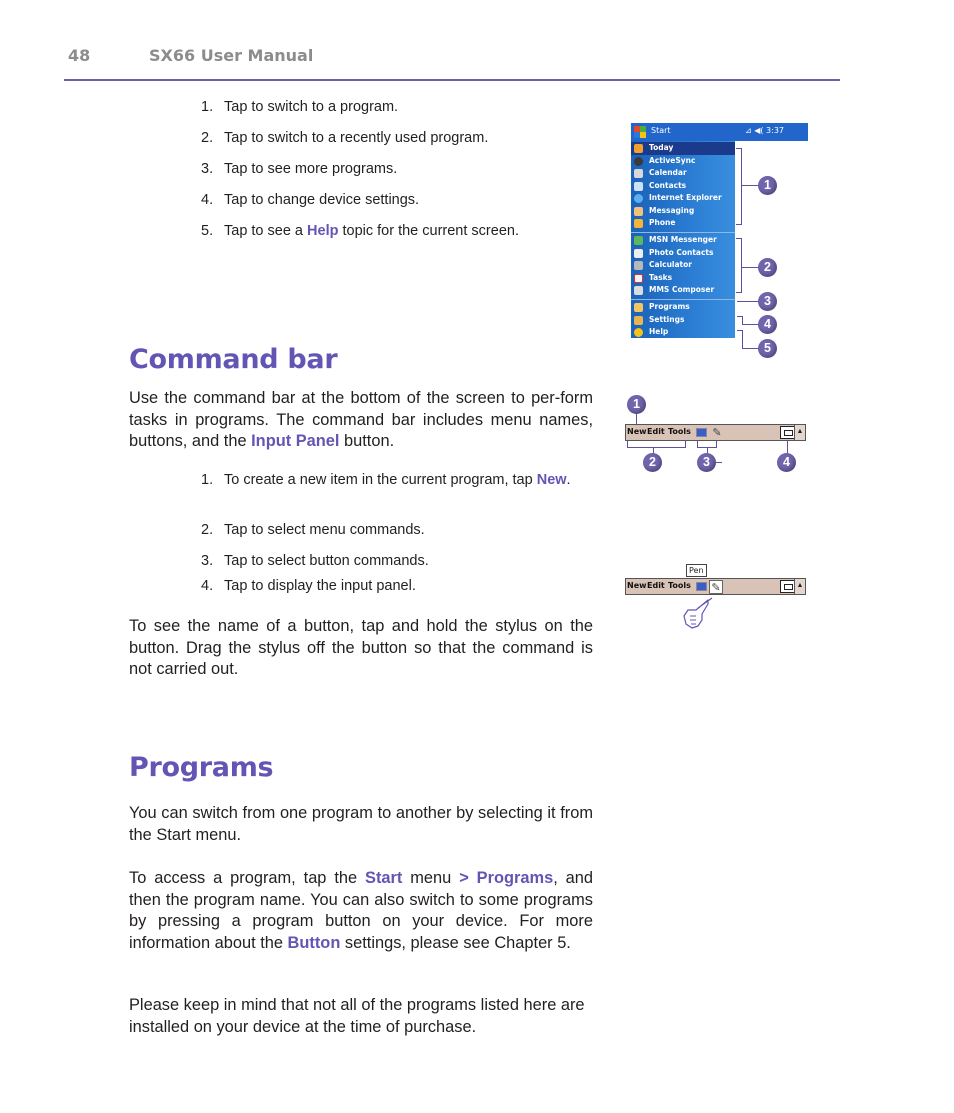 The width and height of the screenshot is (954, 1113). Describe the element at coordinates (638, 173) in the screenshot. I see `calendar-icon` at that location.